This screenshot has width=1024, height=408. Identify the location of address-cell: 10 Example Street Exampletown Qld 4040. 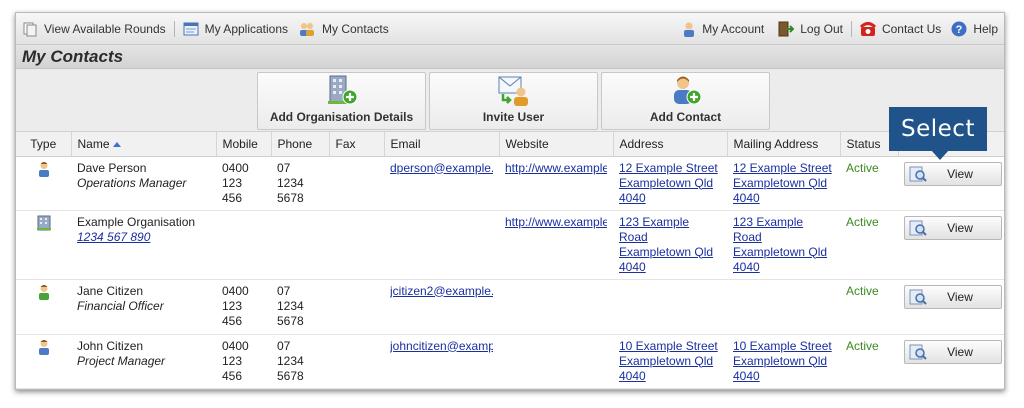
(670, 361).